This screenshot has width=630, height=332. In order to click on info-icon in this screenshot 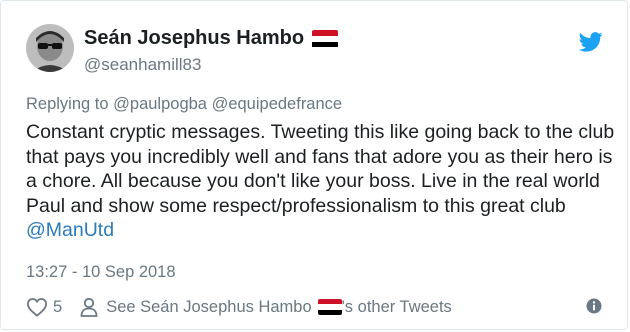, I will do `click(594, 306)`.